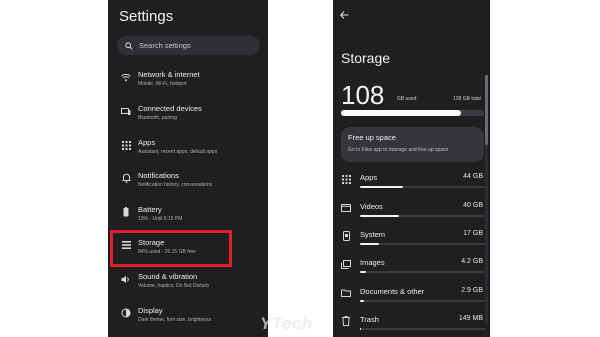  Describe the element at coordinates (472, 290) in the screenshot. I see `category-size: 2.9 GB` at that location.